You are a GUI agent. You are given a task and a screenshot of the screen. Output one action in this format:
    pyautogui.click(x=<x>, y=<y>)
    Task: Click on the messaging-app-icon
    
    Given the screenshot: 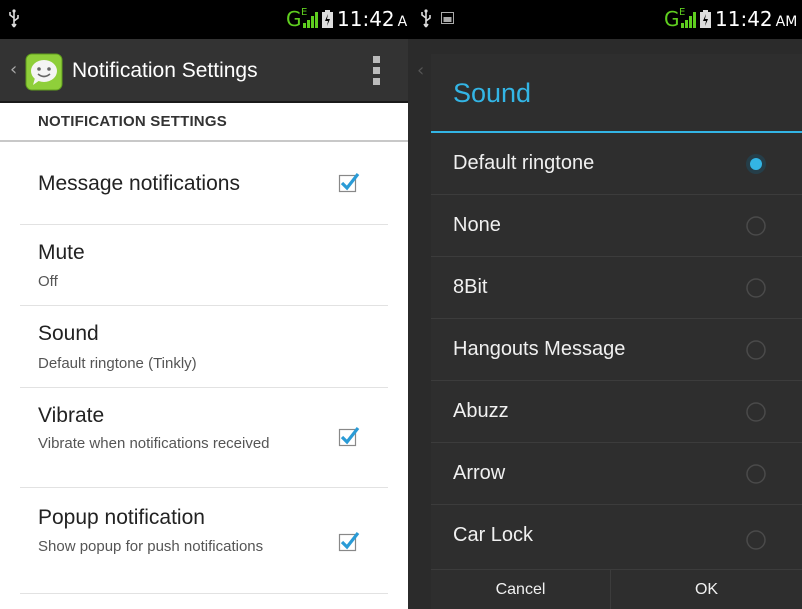 What is the action you would take?
    pyautogui.click(x=44, y=72)
    